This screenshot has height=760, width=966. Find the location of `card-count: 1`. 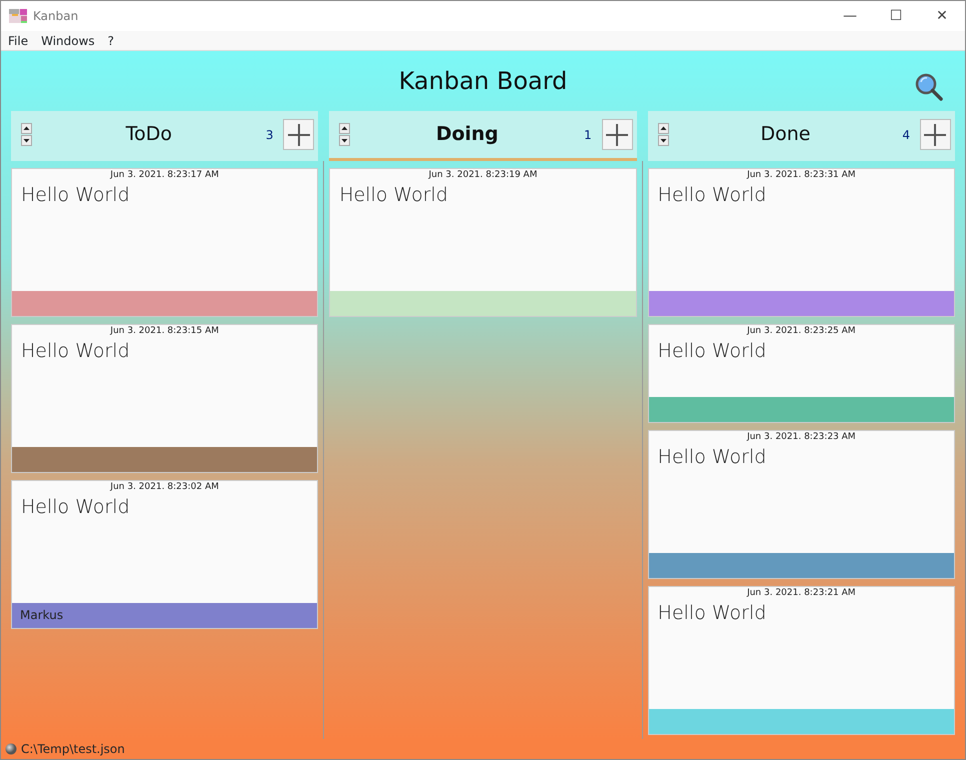

card-count: 1 is located at coordinates (588, 135).